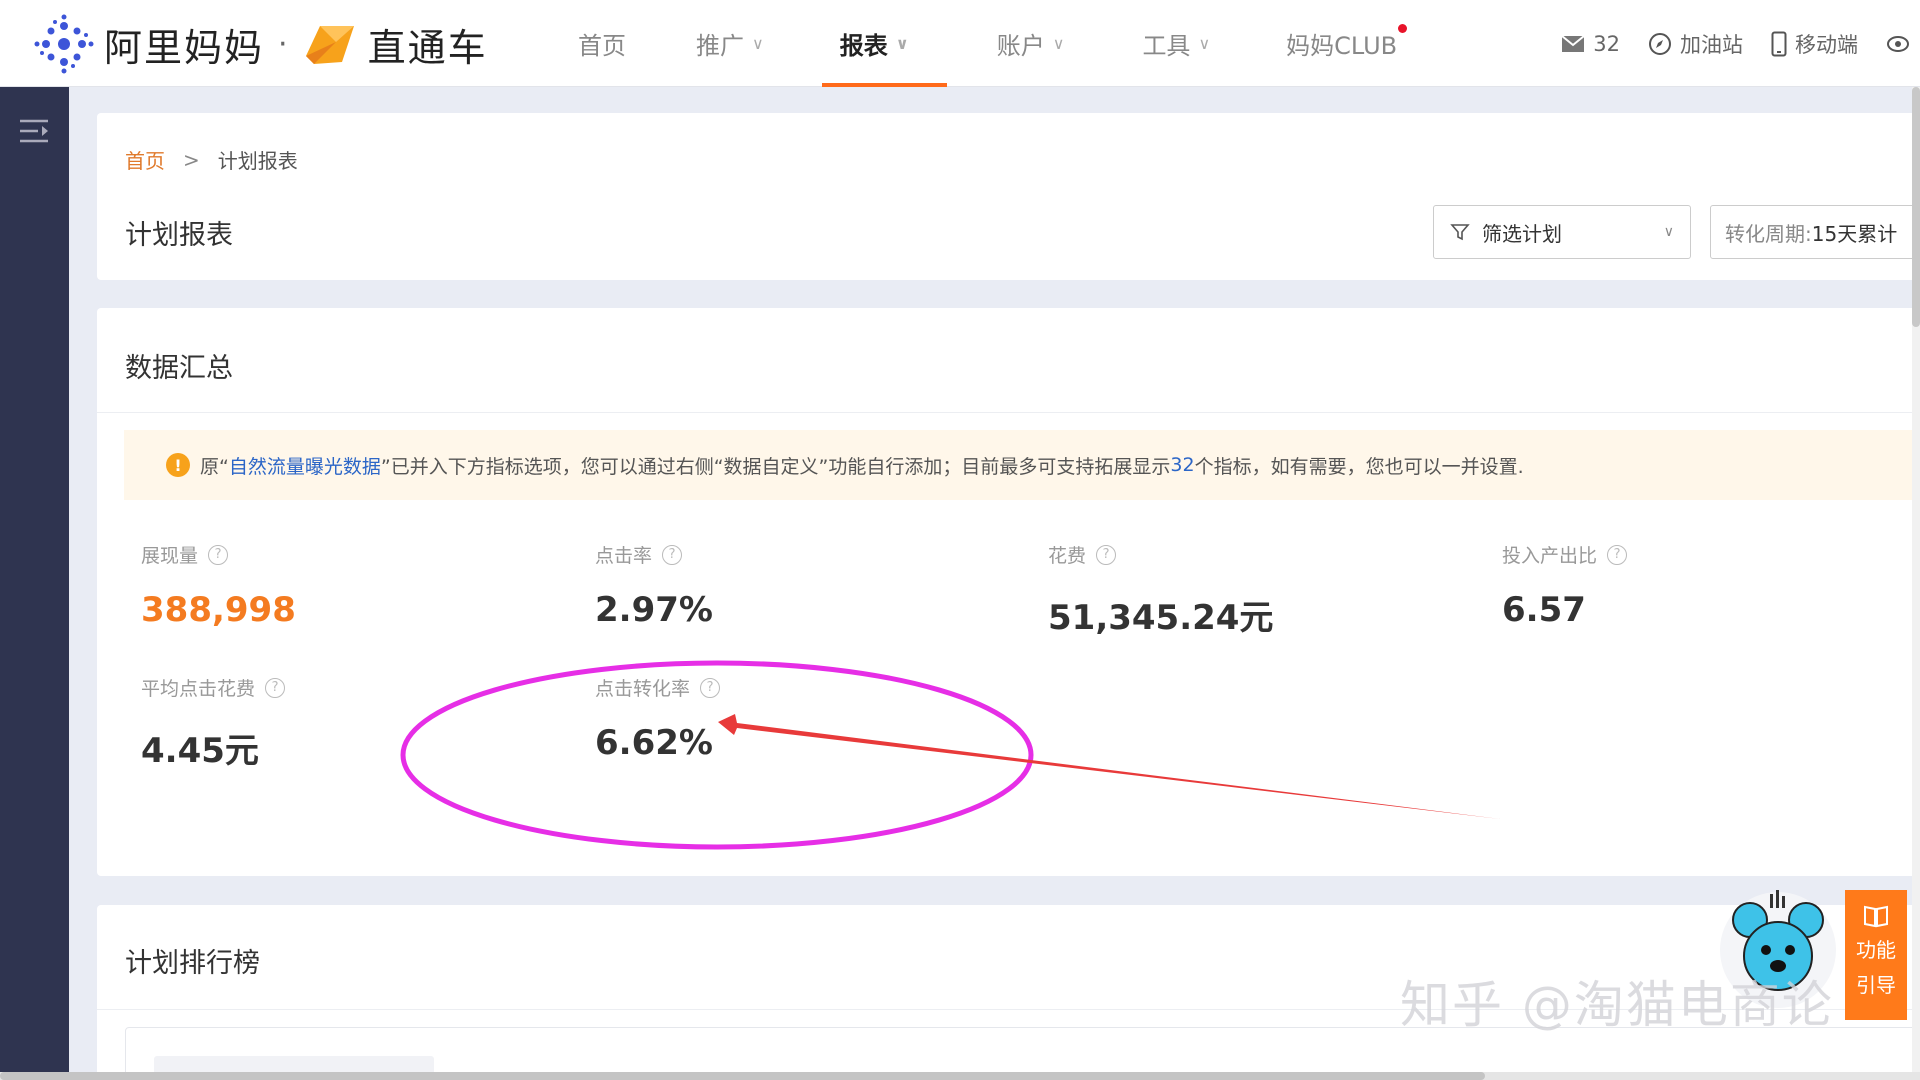 This screenshot has width=1920, height=1080. I want to click on guide-line2: 引导, so click(1876, 985).